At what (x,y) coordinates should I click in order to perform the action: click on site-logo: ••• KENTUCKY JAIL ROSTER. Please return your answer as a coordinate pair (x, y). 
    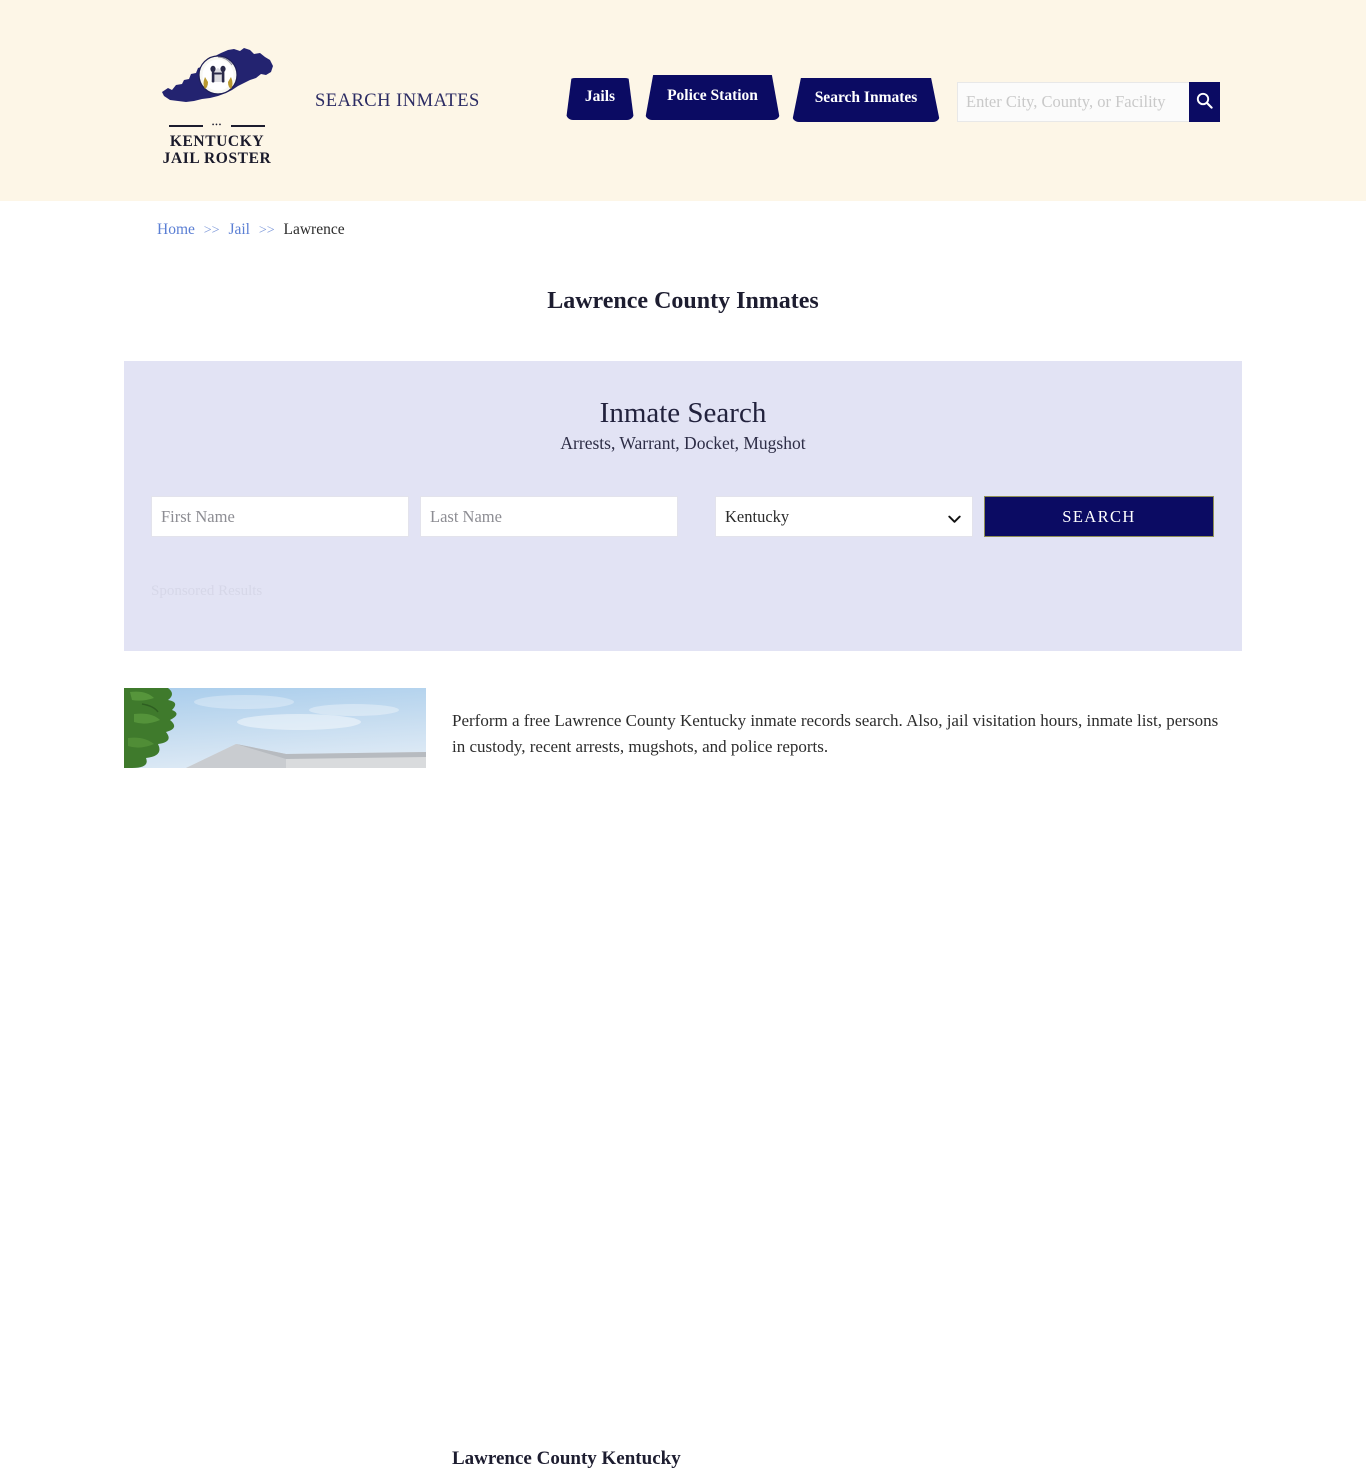
    Looking at the image, I should click on (217, 105).